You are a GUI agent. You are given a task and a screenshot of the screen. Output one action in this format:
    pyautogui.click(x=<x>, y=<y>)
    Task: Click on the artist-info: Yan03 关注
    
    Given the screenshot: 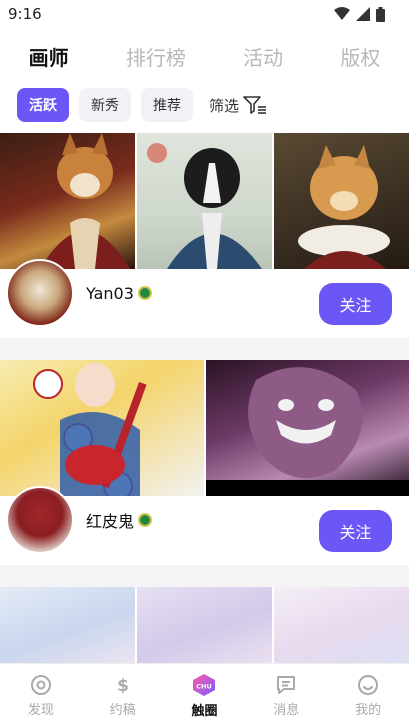 What is the action you would take?
    pyautogui.click(x=204, y=293)
    